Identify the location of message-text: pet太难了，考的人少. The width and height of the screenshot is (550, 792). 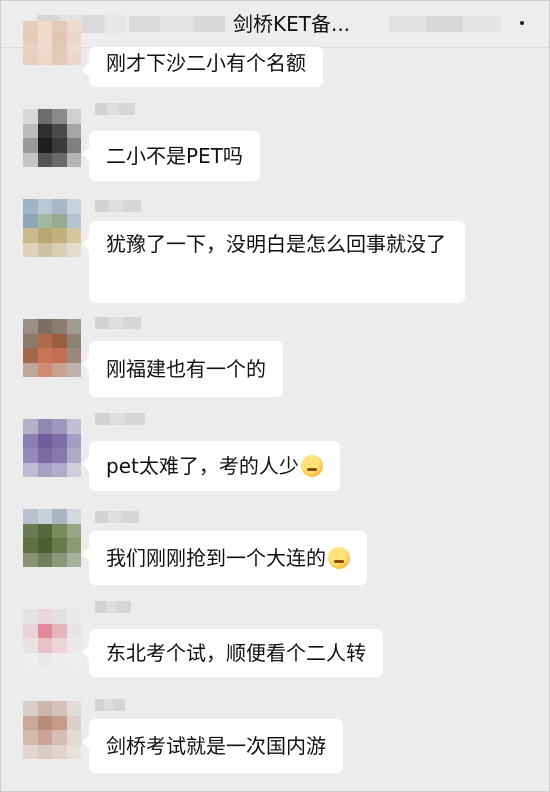
(202, 466).